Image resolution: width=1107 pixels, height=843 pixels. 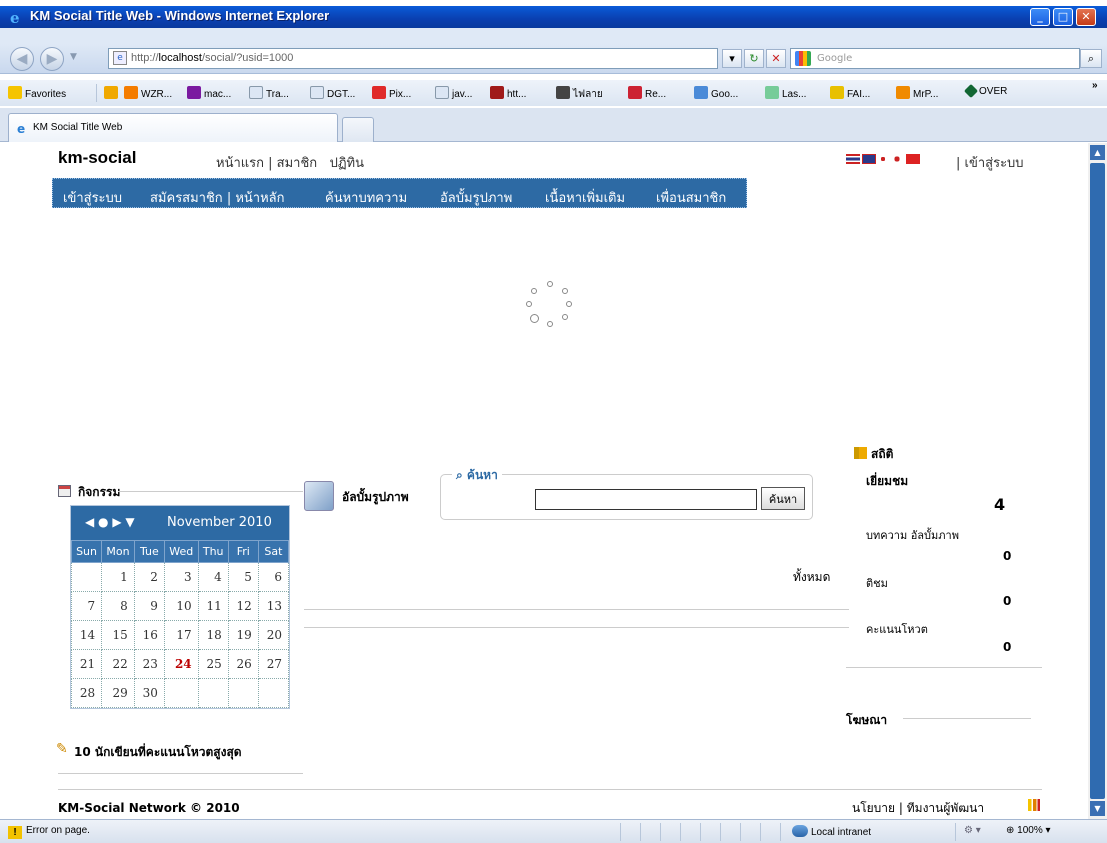 What do you see at coordinates (579, 94) in the screenshot?
I see `favorite-item: ไฟลาย` at bounding box center [579, 94].